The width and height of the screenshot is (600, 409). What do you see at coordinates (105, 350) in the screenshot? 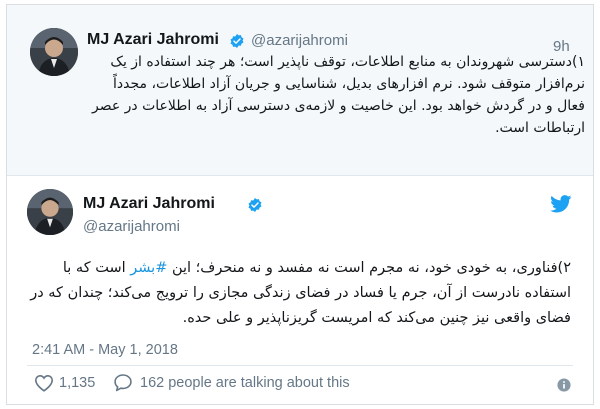
I see `tweet-timestamp: 2:41 AM - May 1, 2018` at bounding box center [105, 350].